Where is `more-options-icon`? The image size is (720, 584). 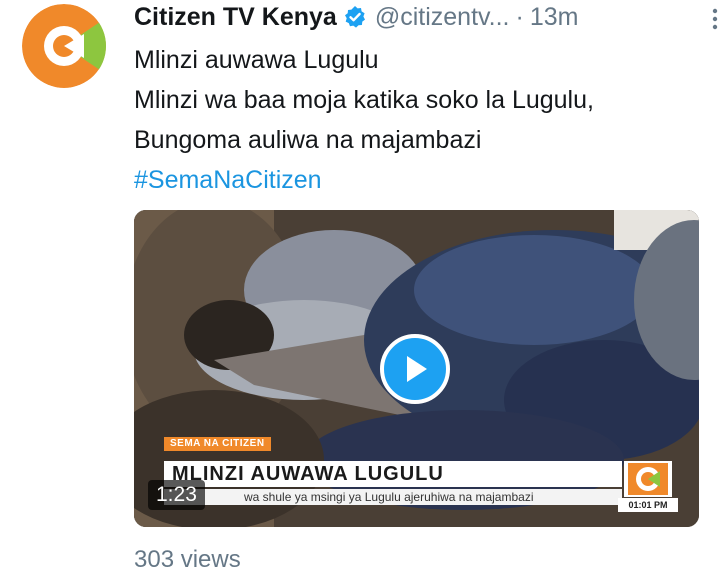 more-options-icon is located at coordinates (715, 19).